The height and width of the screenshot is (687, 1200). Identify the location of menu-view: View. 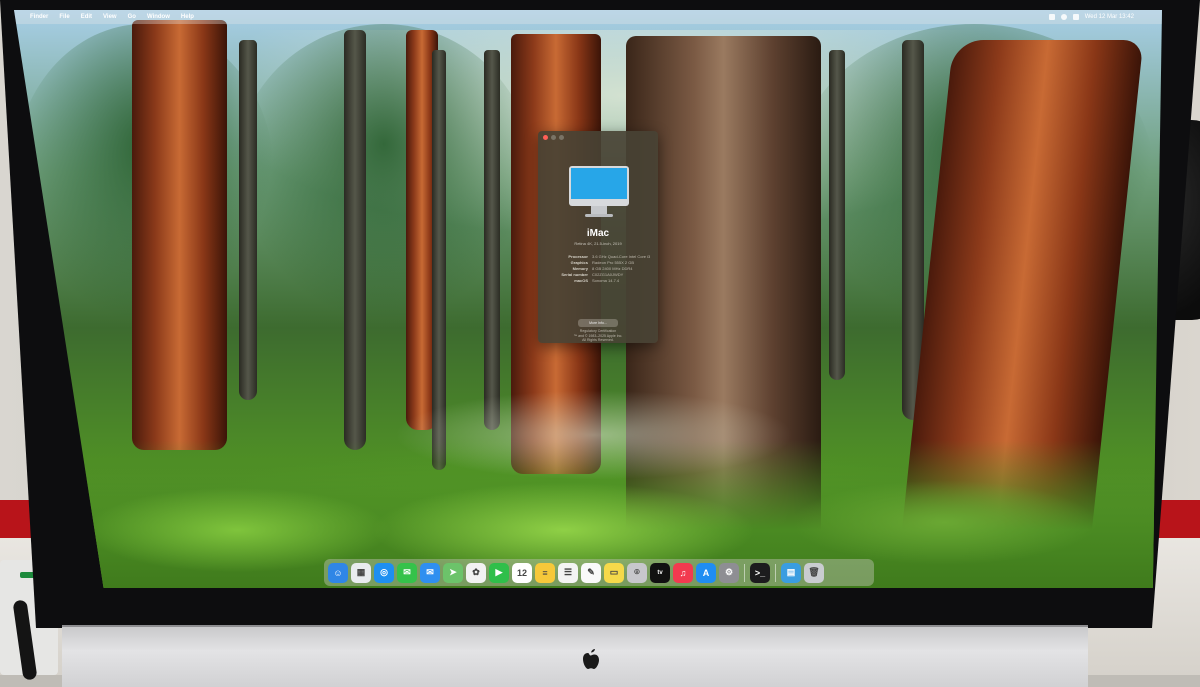
(110, 17).